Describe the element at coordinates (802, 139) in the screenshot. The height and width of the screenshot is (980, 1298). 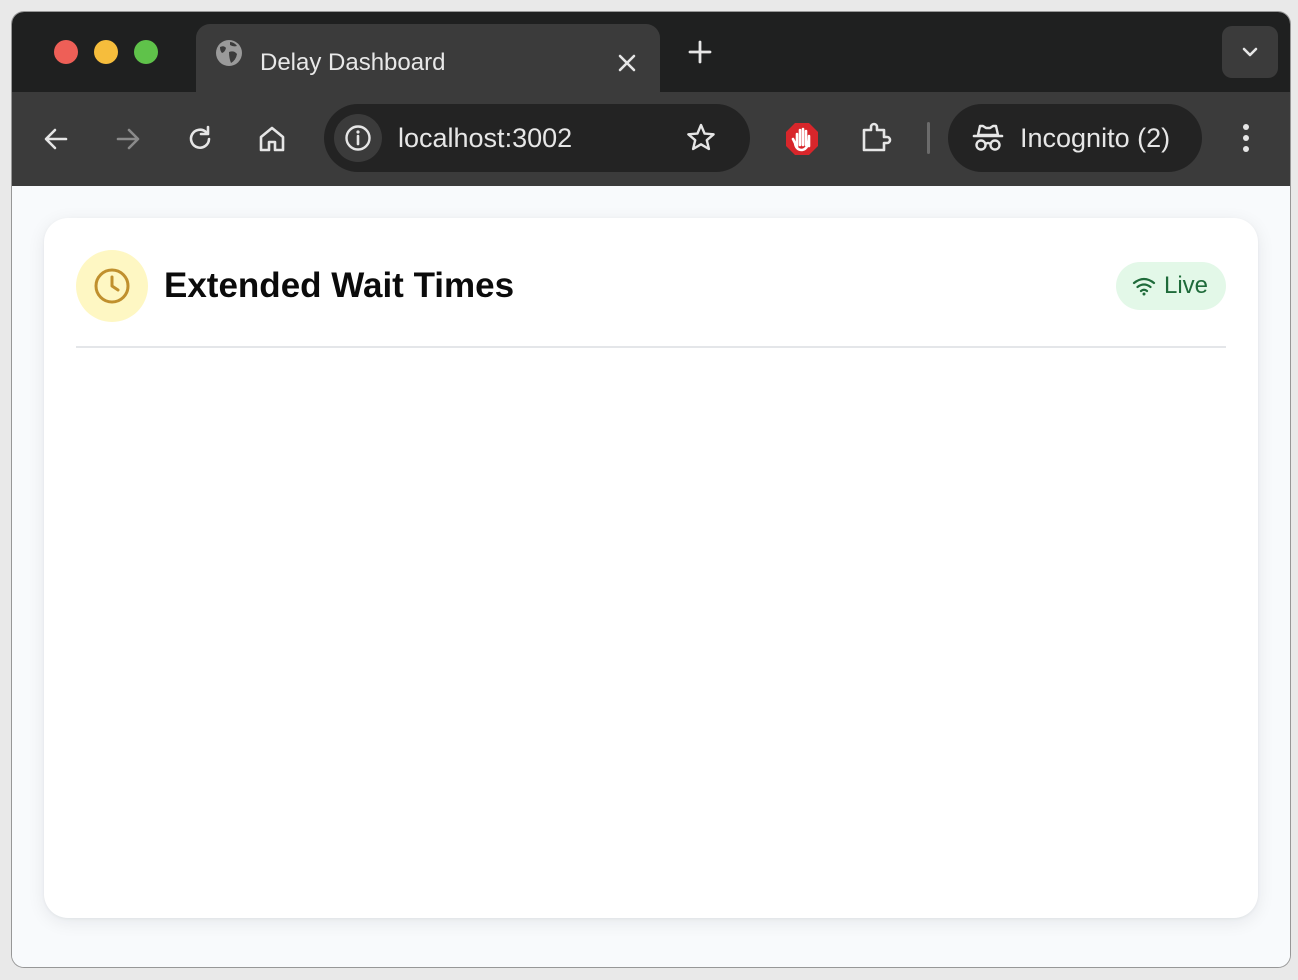
I see `ublock-extension-icon` at that location.